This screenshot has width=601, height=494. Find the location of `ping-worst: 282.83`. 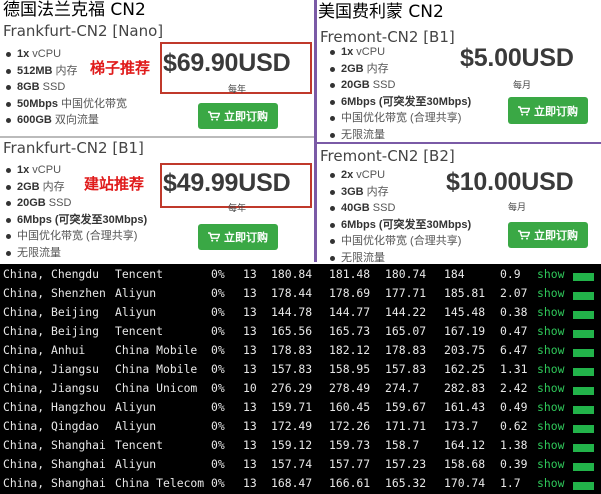

ping-worst: 282.83 is located at coordinates (465, 388).